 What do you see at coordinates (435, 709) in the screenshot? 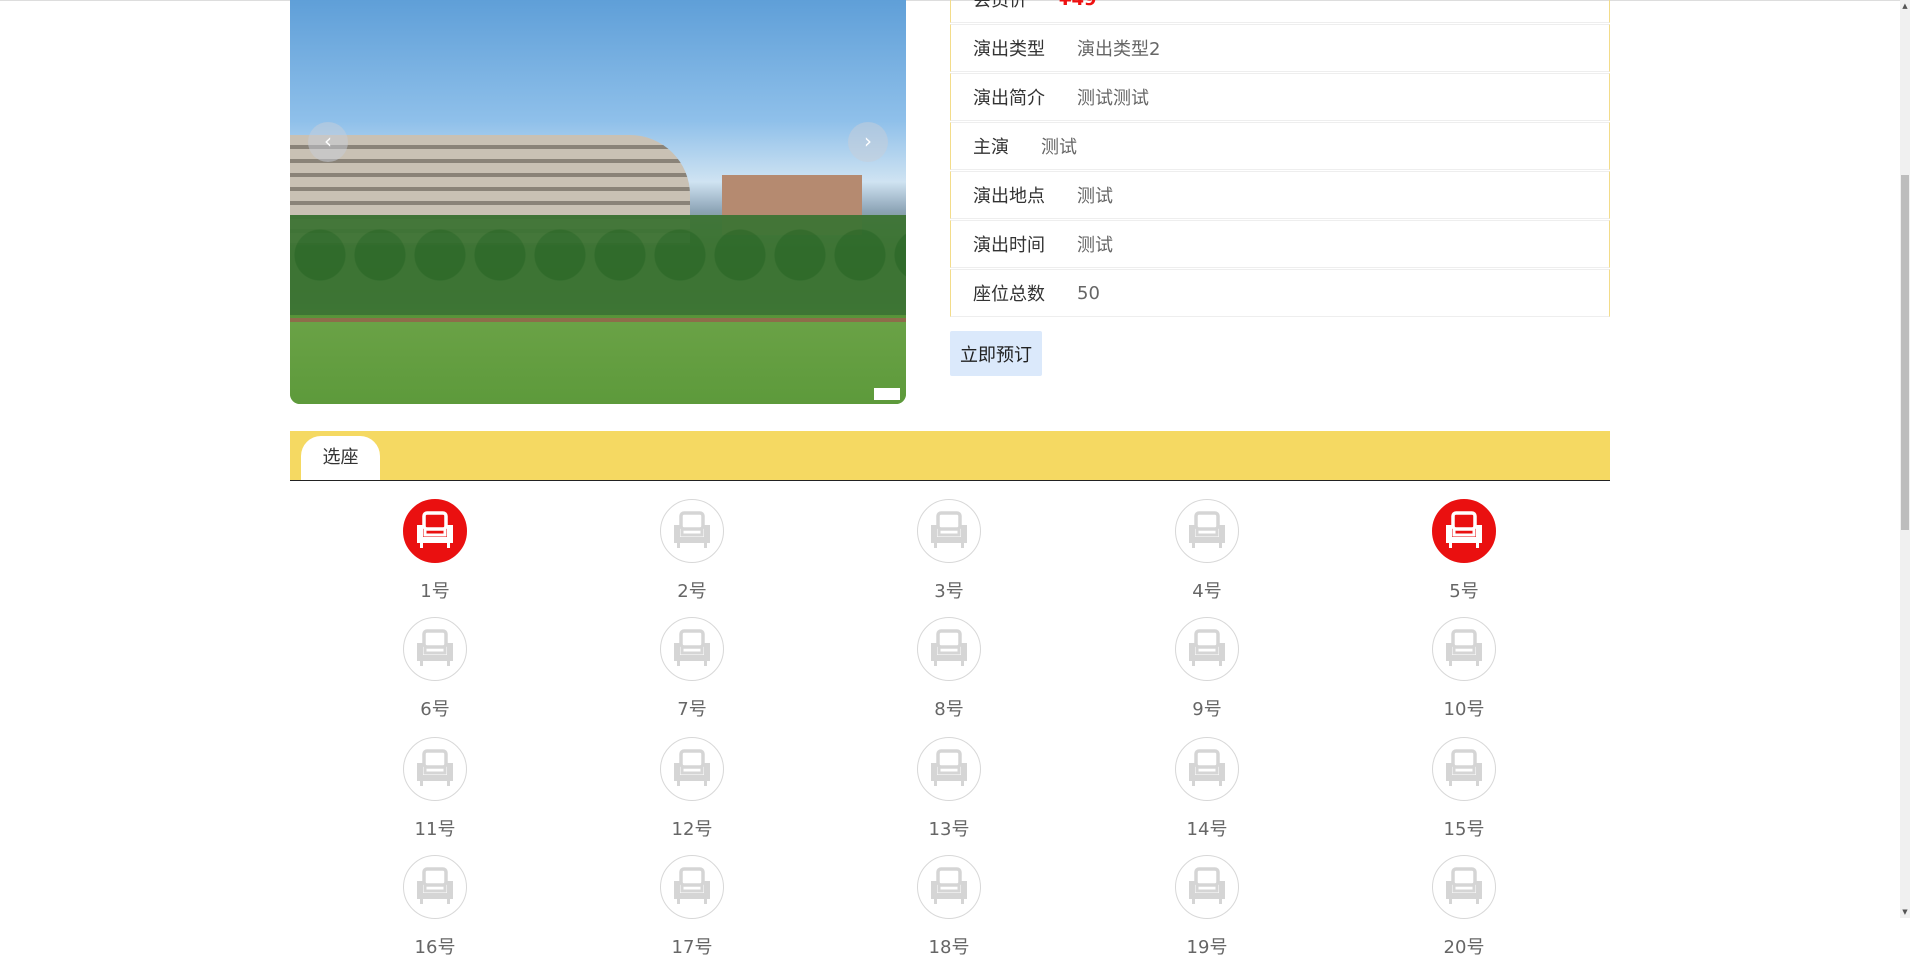
I see `seat-label: 6号` at bounding box center [435, 709].